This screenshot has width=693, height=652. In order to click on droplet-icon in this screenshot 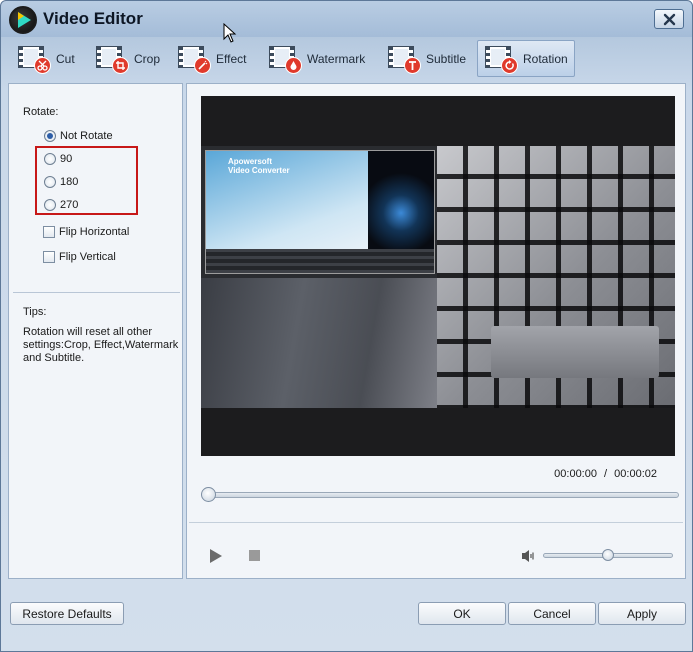, I will do `click(285, 59)`.